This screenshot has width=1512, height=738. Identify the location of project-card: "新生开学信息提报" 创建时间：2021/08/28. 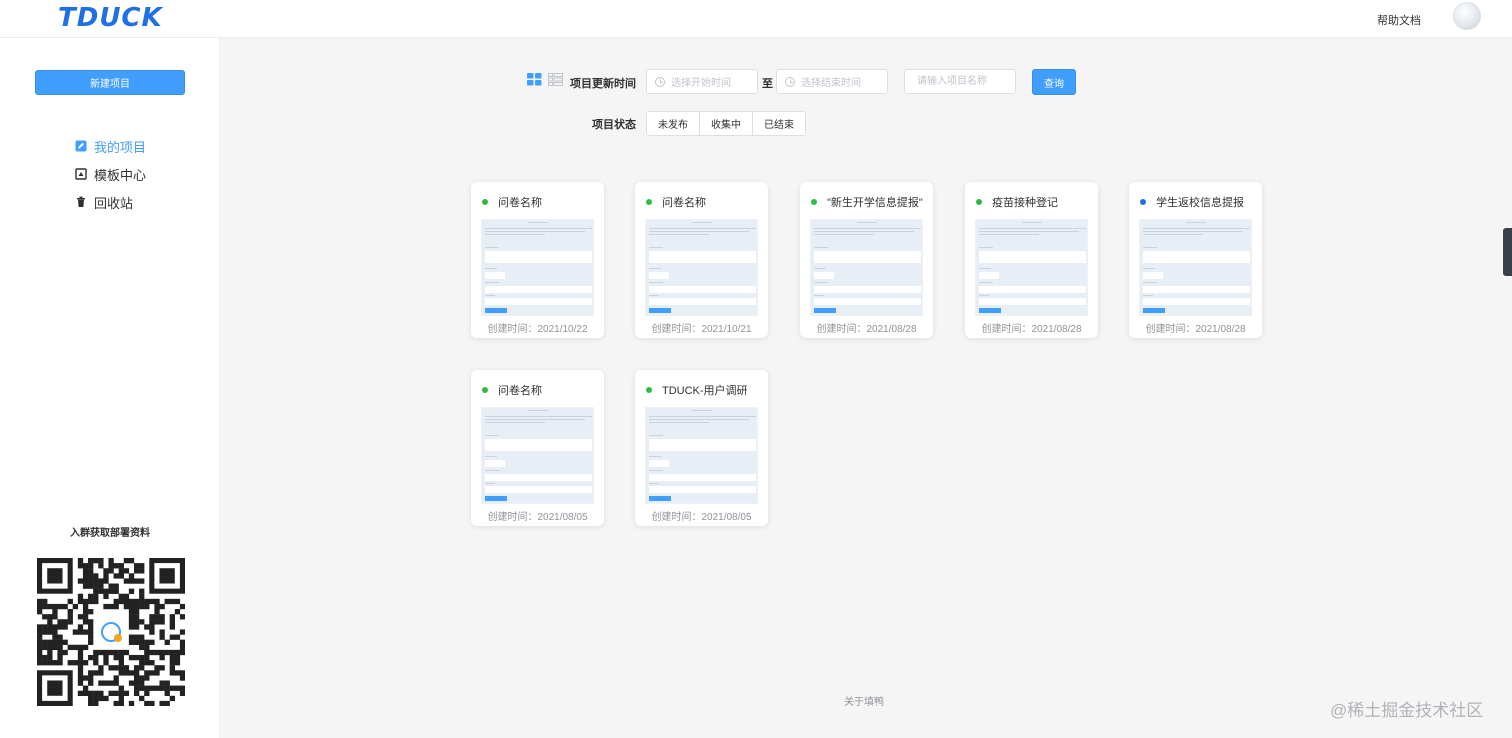
(866, 260).